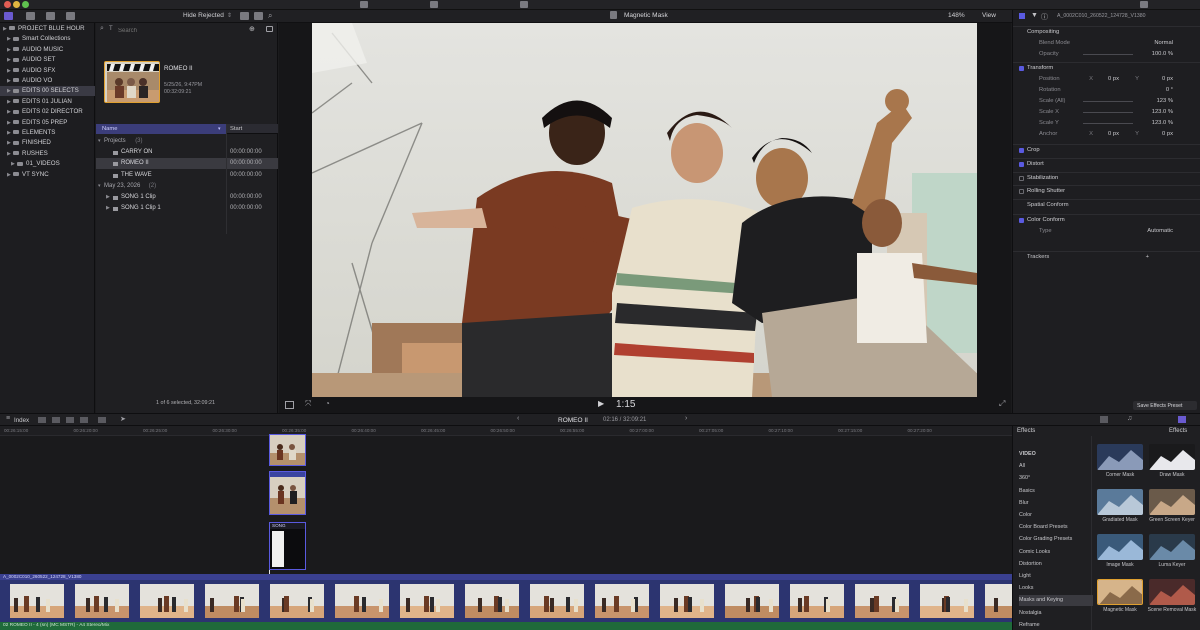 This screenshot has width=1200, height=630. What do you see at coordinates (1056, 576) in the screenshot?
I see `effects-category: Light` at bounding box center [1056, 576].